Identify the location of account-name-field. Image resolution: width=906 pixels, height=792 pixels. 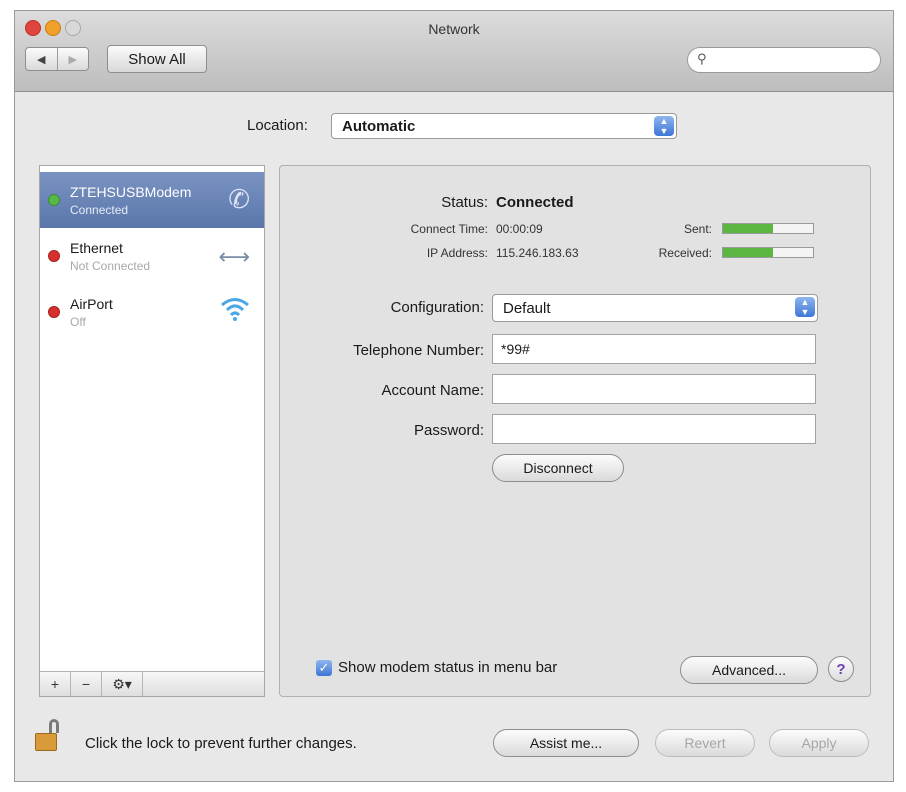
(654, 389).